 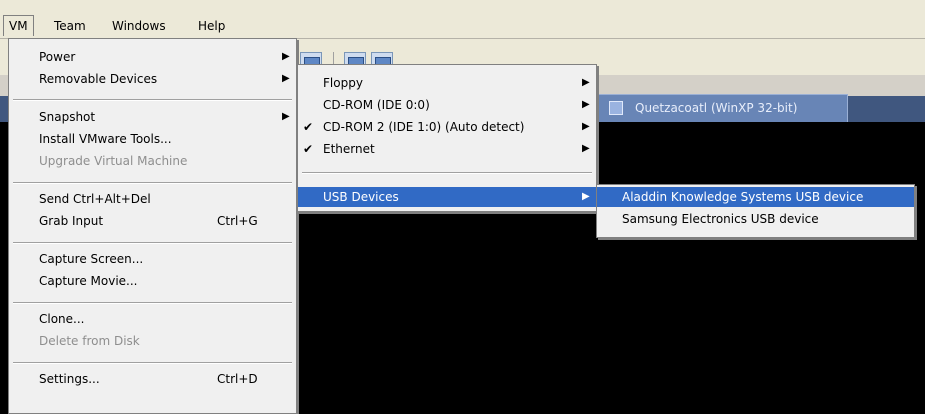 What do you see at coordinates (150, 117) in the screenshot?
I see `menu-item-snapshot: Snapshot ▶` at bounding box center [150, 117].